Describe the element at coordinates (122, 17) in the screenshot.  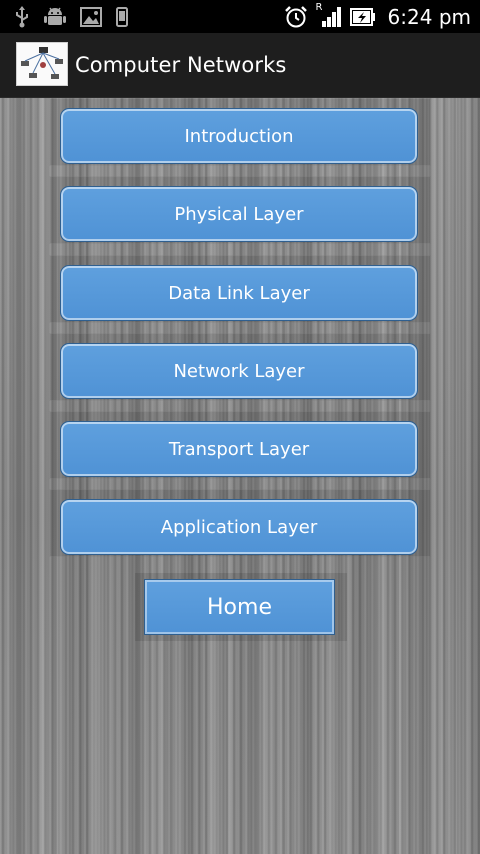
I see `phone-icon` at that location.